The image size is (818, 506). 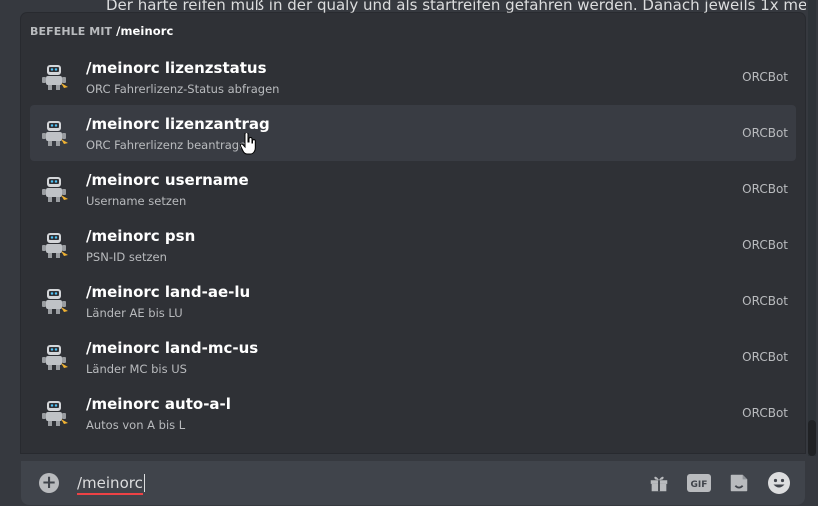 I want to click on command-description: Autos von A bis L, so click(x=136, y=424).